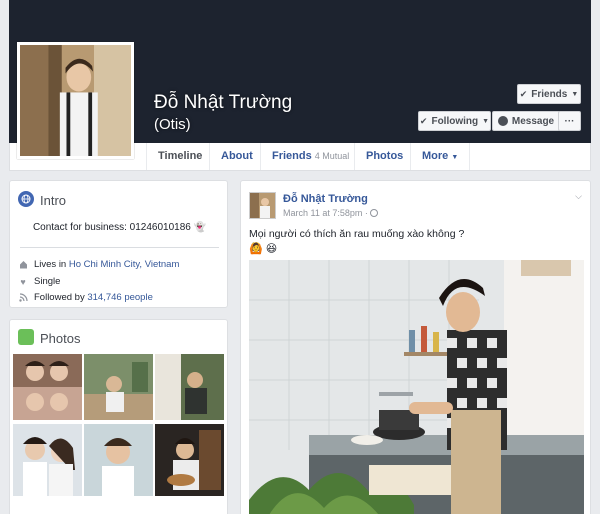 The height and width of the screenshot is (514, 600). I want to click on post-author-avatar, so click(262, 205).